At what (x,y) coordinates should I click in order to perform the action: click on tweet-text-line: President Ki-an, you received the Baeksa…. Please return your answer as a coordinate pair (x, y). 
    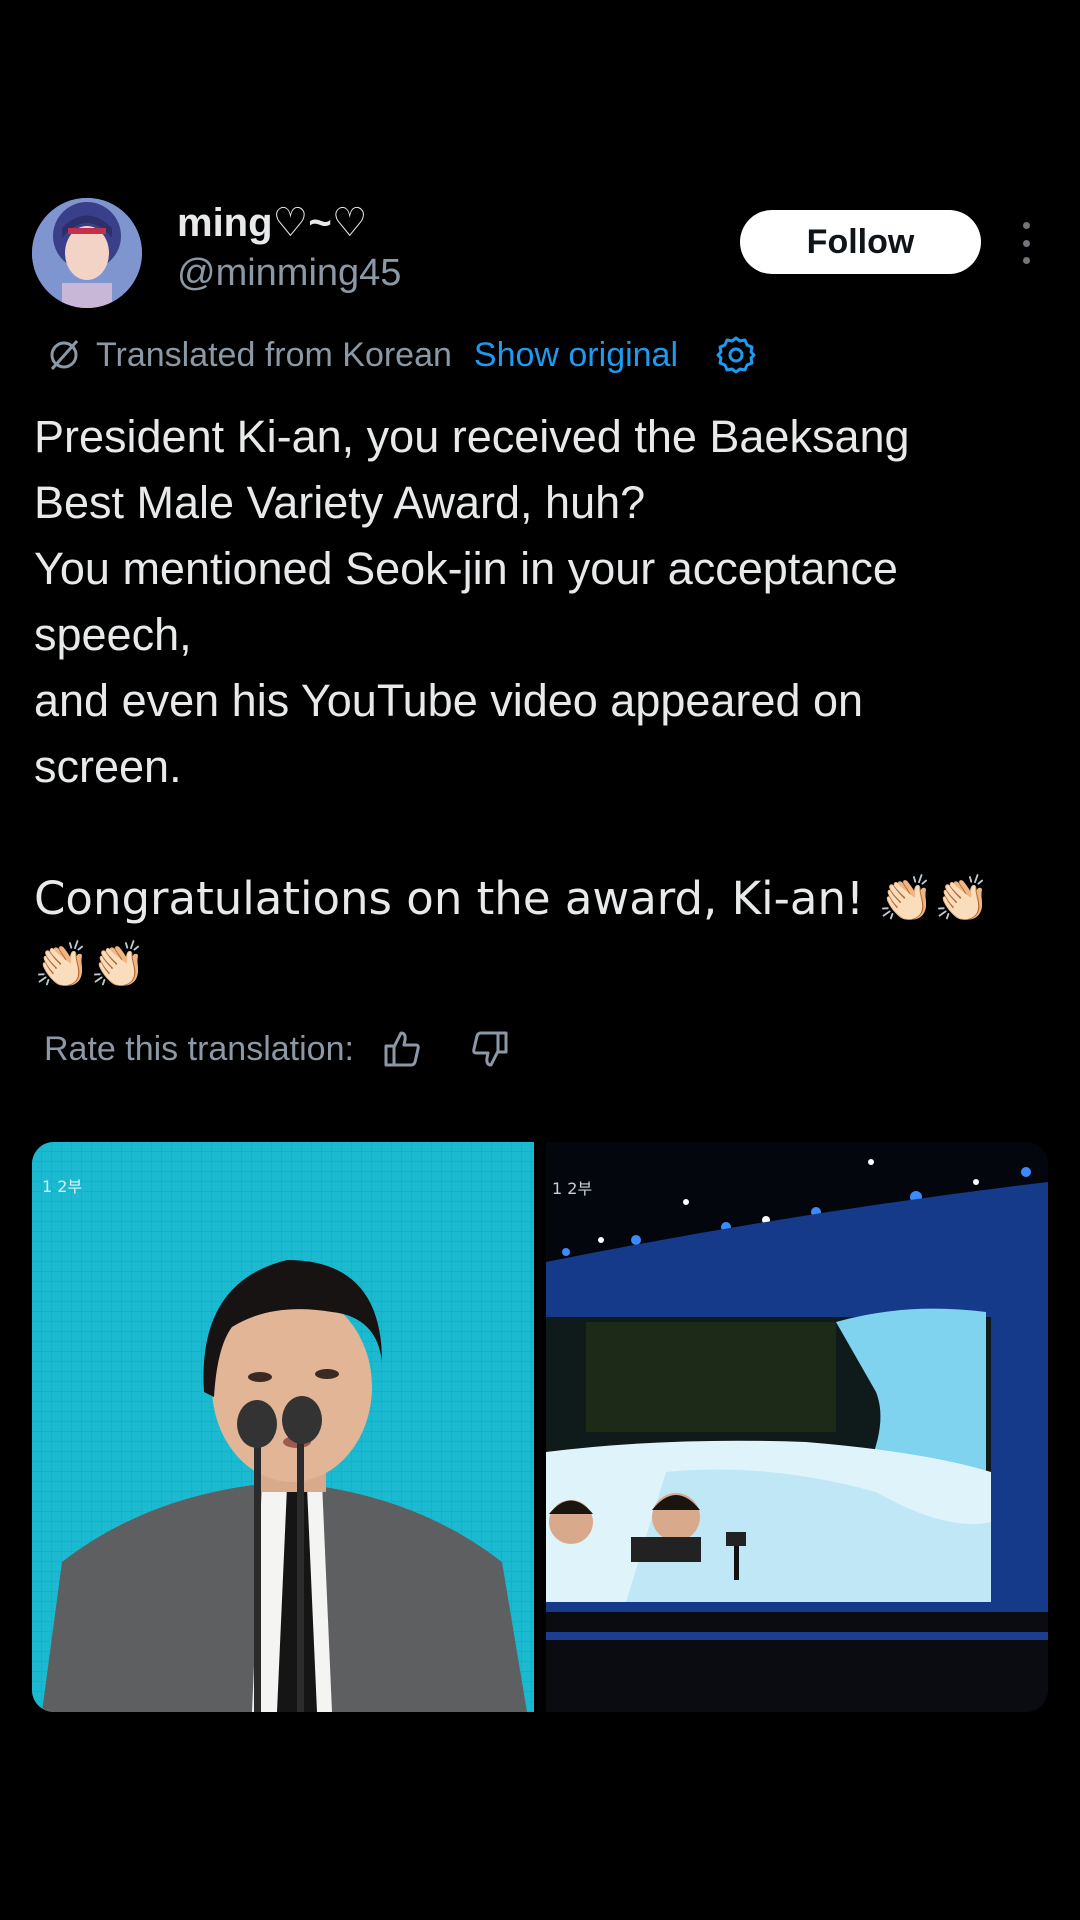
    Looking at the image, I should click on (472, 436).